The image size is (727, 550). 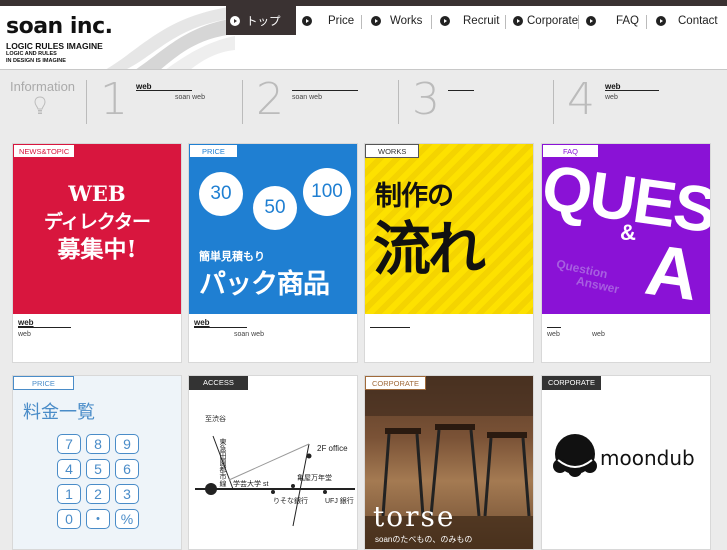 What do you see at coordinates (426, 99) in the screenshot?
I see `info-number-3: 3` at bounding box center [426, 99].